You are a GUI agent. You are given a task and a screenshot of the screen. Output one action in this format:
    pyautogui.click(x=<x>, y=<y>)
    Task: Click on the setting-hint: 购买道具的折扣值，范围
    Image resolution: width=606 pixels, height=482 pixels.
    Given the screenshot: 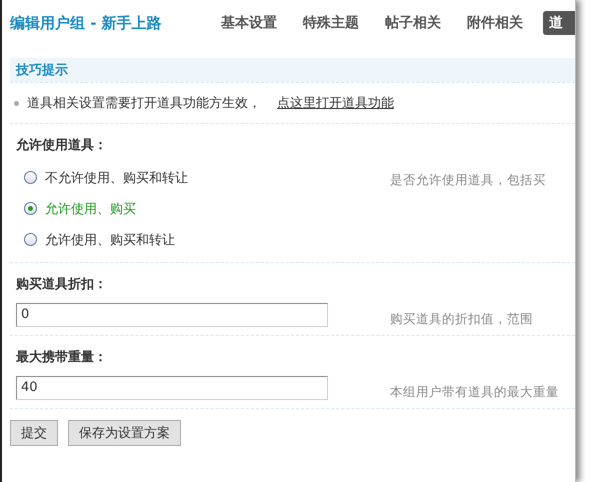 What is the action you would take?
    pyautogui.click(x=461, y=319)
    